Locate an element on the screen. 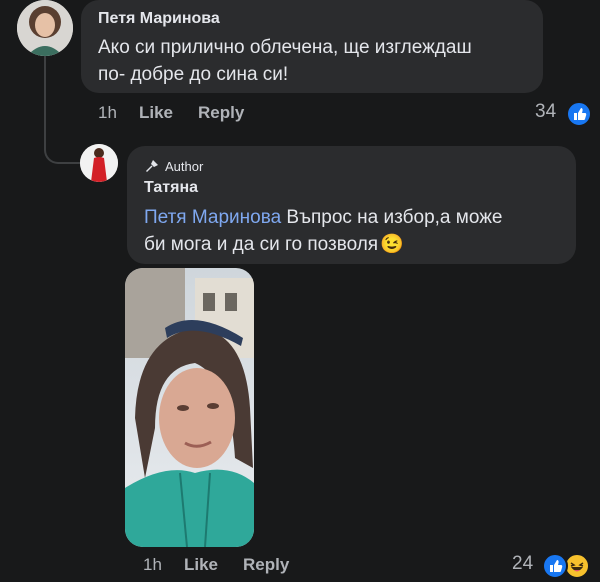  comment-actions: 1h Like Reply is located at coordinates (198, 115).